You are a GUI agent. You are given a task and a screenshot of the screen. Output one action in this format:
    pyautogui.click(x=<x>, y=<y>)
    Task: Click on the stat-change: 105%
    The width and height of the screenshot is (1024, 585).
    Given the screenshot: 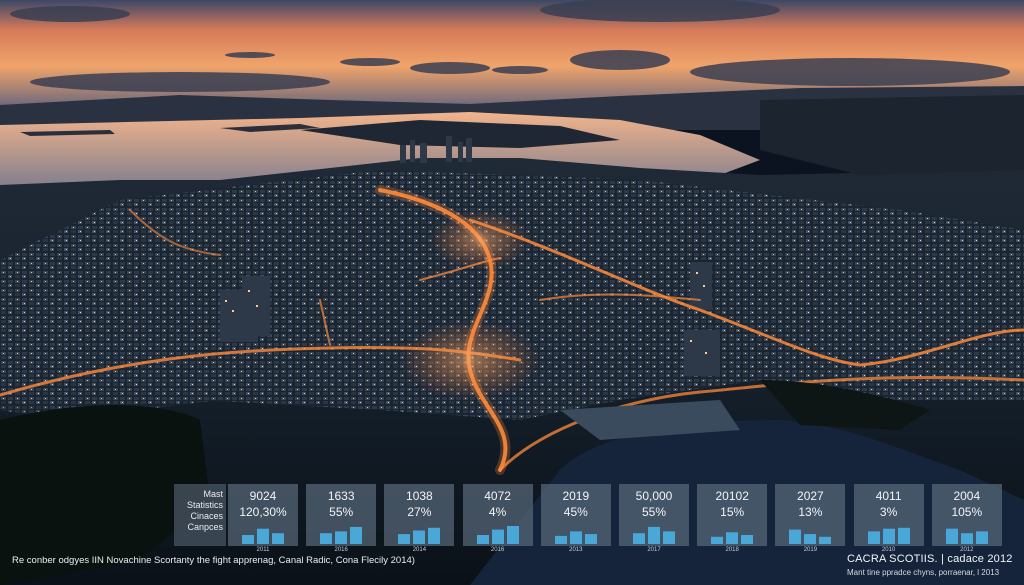 What is the action you would take?
    pyautogui.click(x=967, y=512)
    